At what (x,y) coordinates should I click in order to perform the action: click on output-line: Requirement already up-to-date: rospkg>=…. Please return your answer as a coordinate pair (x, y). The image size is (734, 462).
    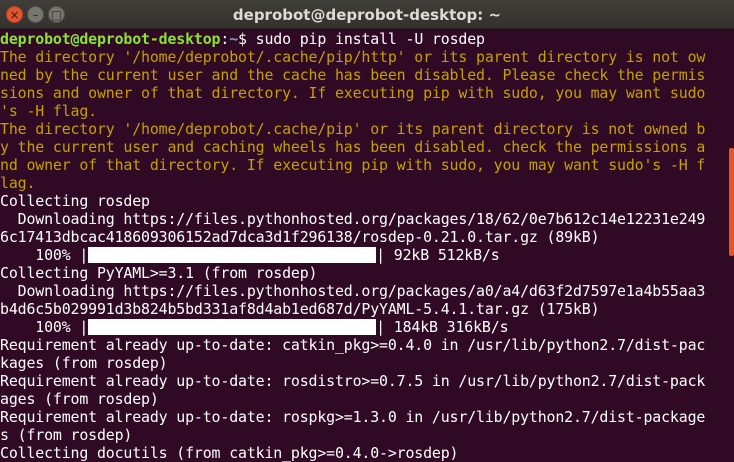
    Looking at the image, I should click on (353, 417).